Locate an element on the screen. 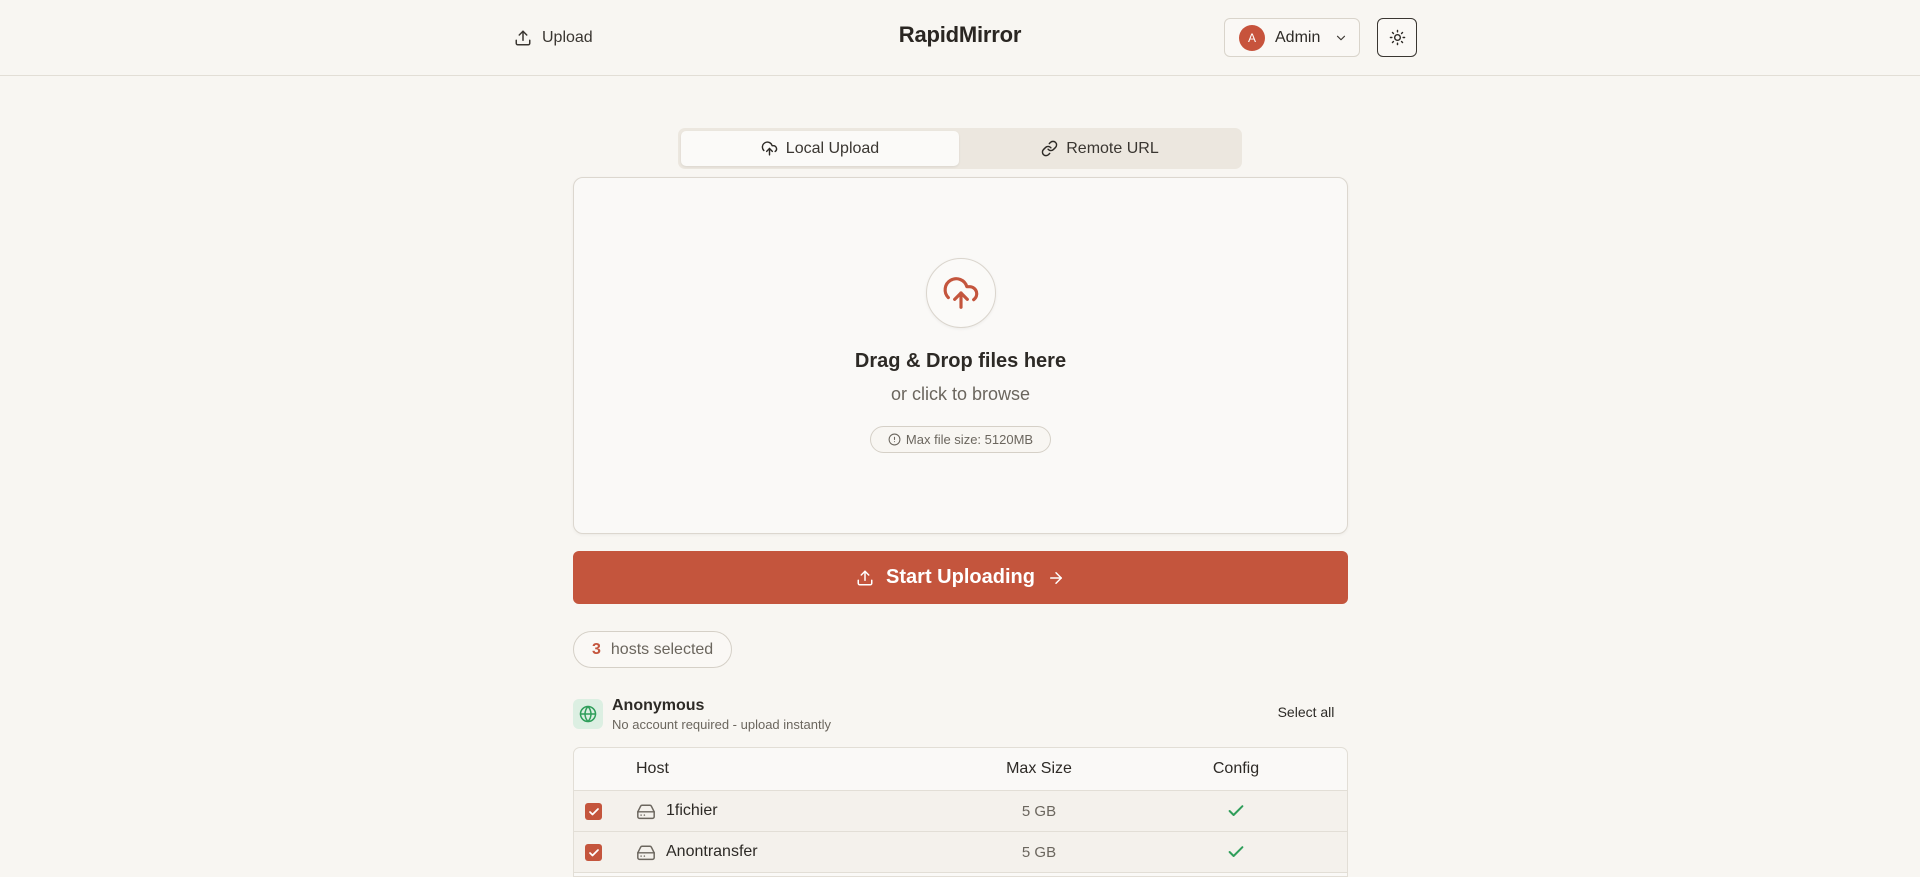  hosts-selected-badge: 3 hosts selected is located at coordinates (652, 649).